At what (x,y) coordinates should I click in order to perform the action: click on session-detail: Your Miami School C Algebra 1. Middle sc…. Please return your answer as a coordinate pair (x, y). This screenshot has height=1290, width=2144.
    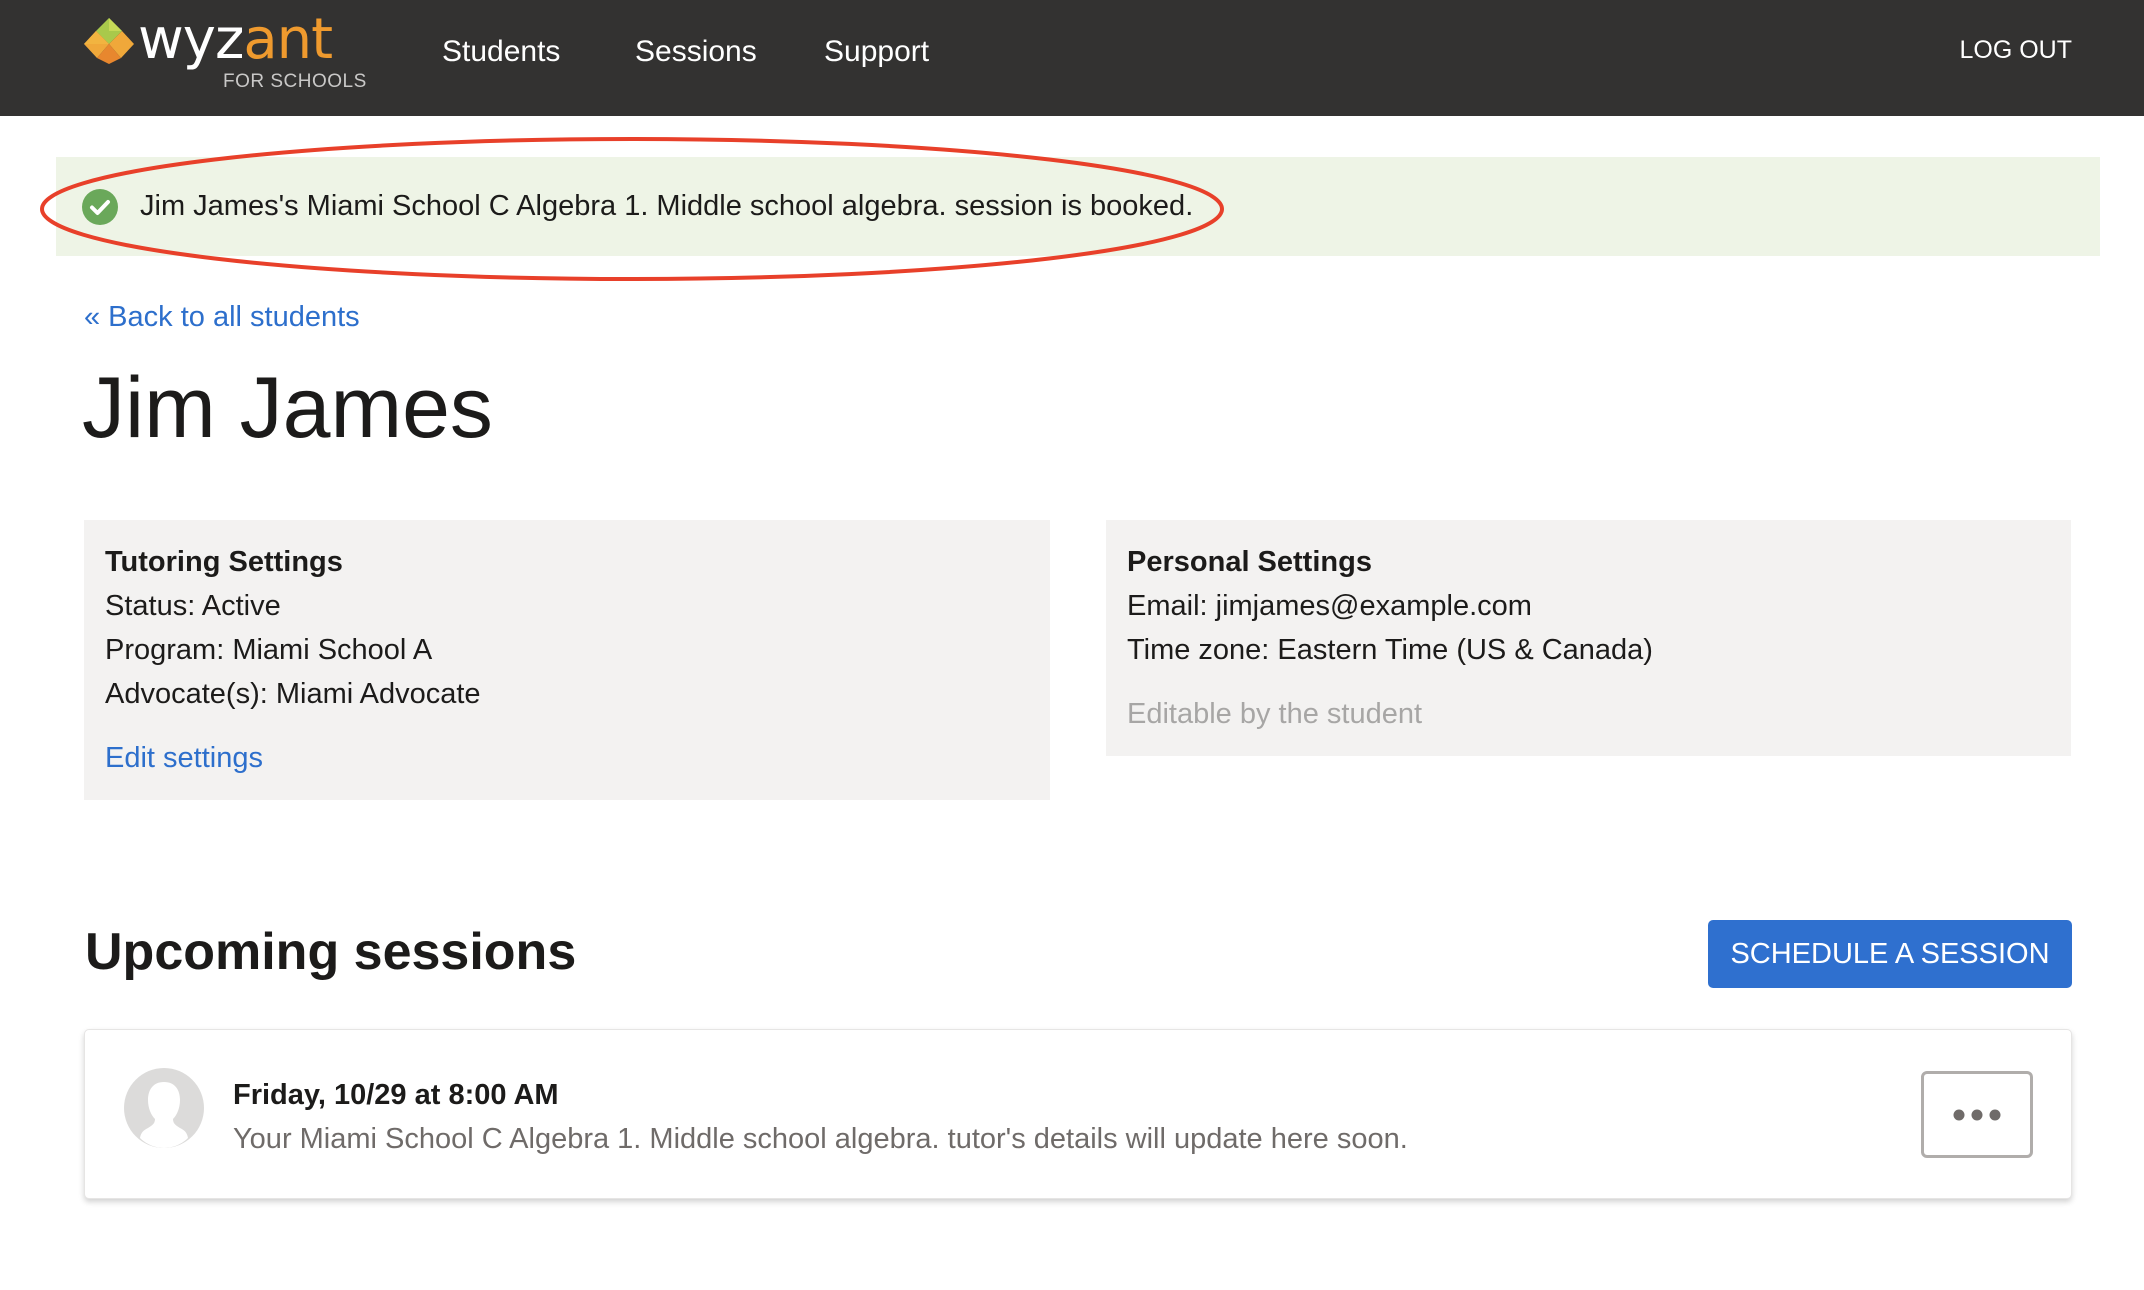
    Looking at the image, I should click on (820, 1139).